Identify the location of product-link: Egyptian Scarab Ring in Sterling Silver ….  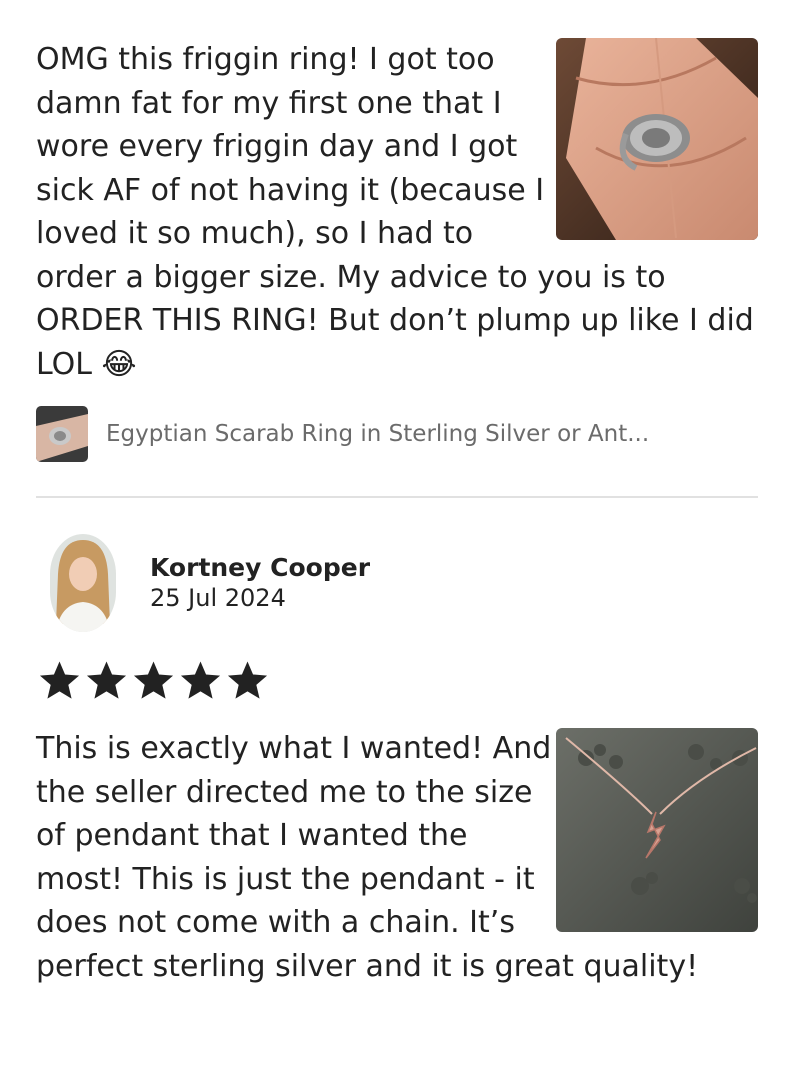
(342, 434).